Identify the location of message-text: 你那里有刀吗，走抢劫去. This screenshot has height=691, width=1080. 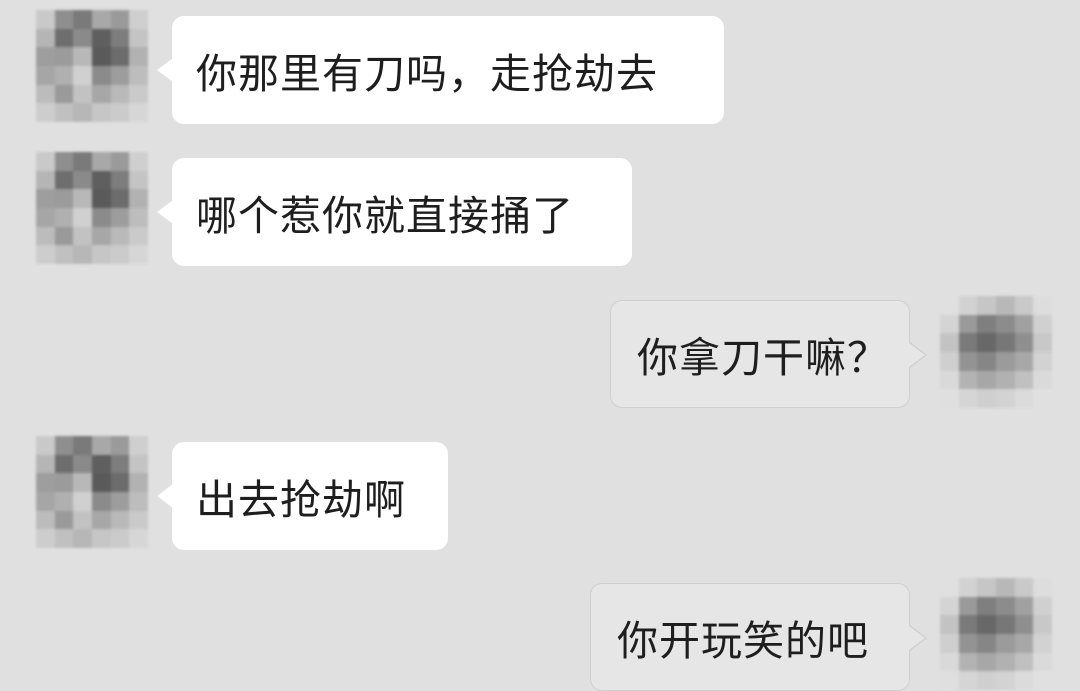
(427, 74).